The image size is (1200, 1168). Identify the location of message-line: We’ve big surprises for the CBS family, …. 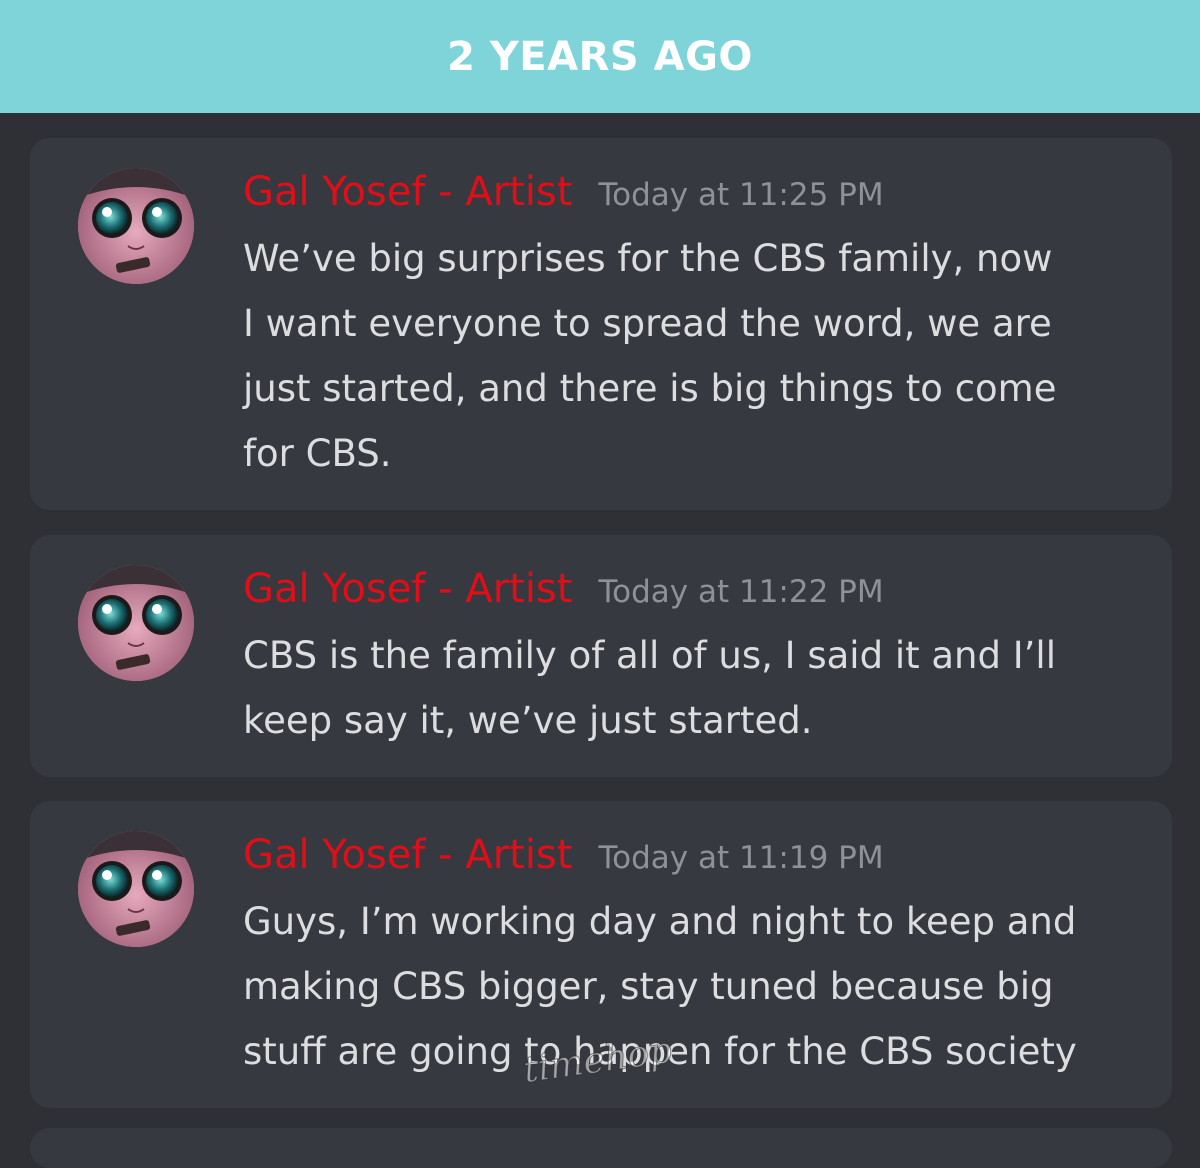
(648, 258).